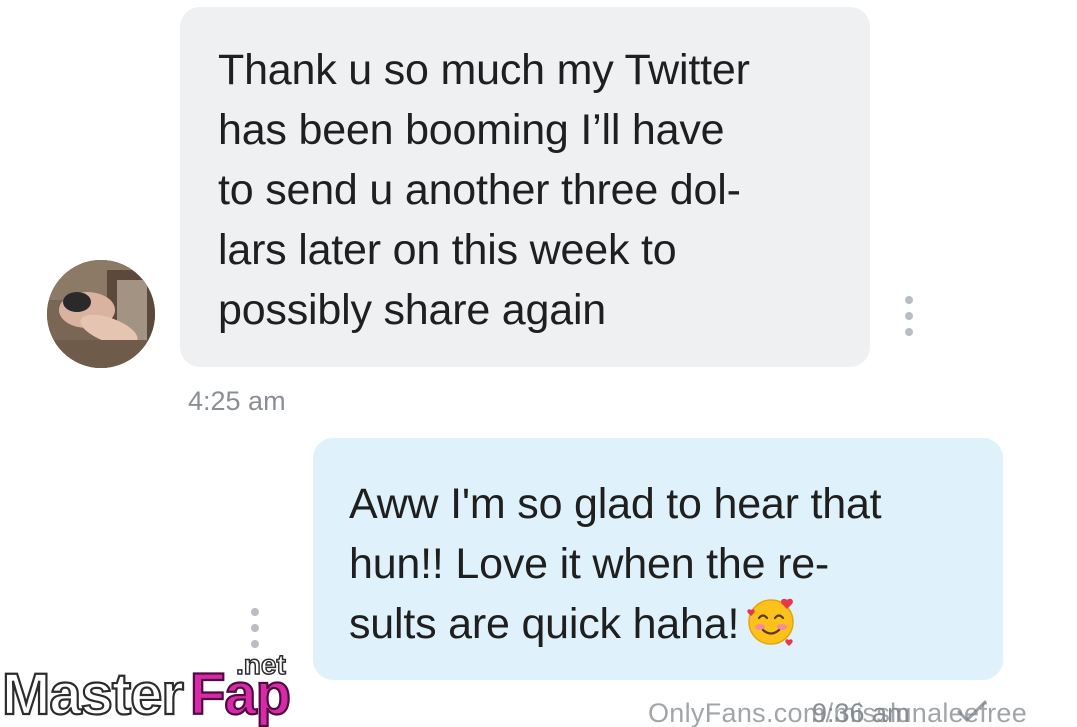  I want to click on masterfap-logo-icon: Master Fap .net, so click(146, 687).